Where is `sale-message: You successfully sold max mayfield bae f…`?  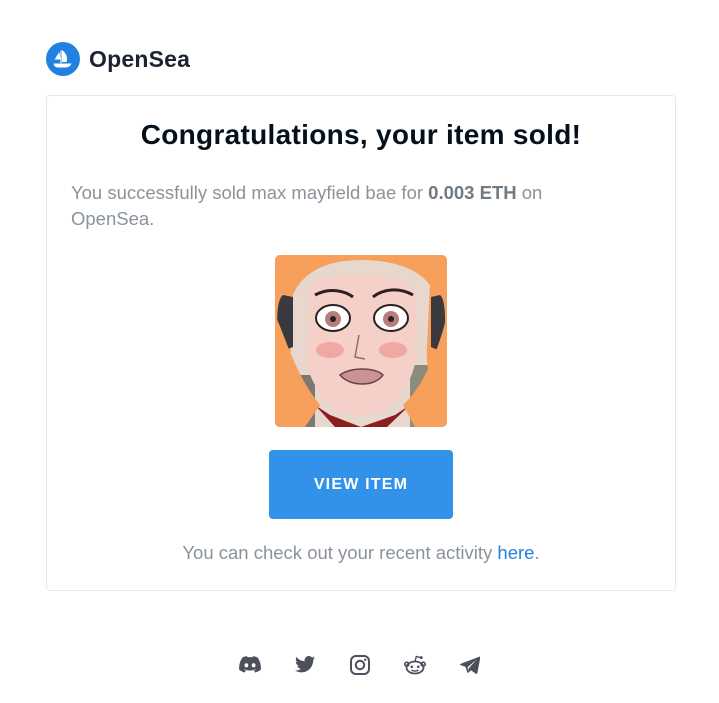 sale-message: You successfully sold max mayfield bae f… is located at coordinates (331, 206).